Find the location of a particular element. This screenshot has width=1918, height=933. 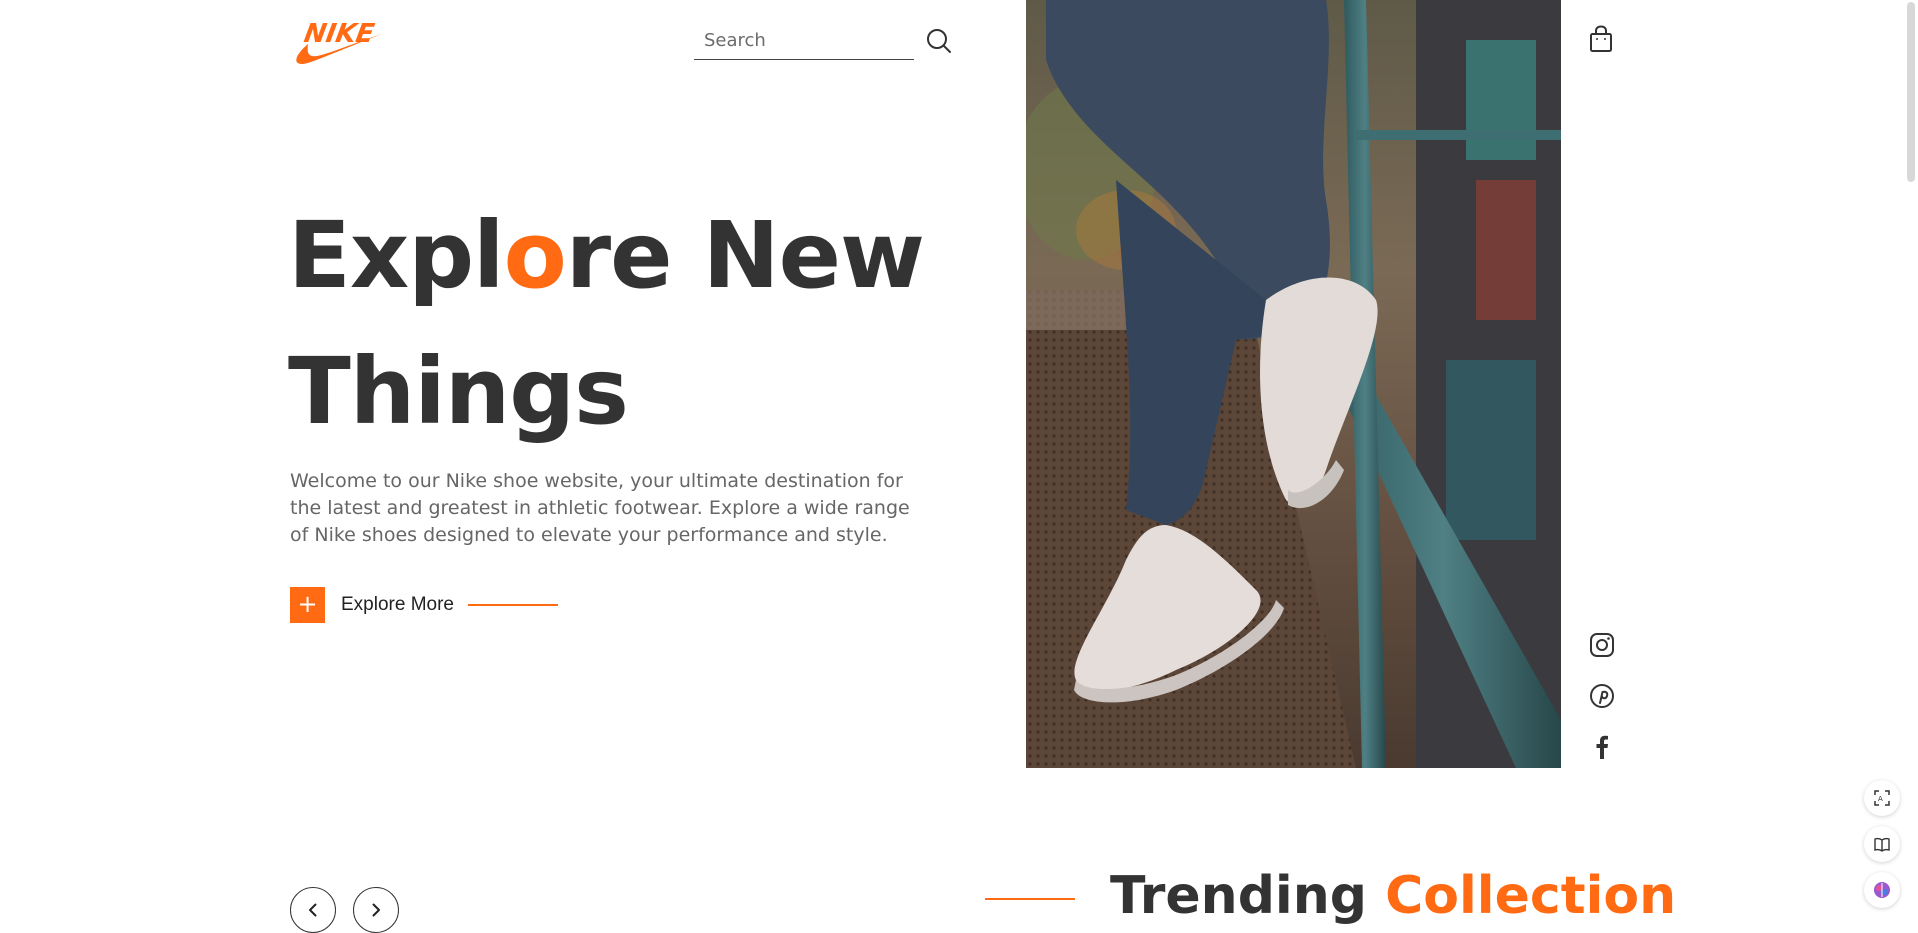

carousel-prev-button is located at coordinates (313, 910).